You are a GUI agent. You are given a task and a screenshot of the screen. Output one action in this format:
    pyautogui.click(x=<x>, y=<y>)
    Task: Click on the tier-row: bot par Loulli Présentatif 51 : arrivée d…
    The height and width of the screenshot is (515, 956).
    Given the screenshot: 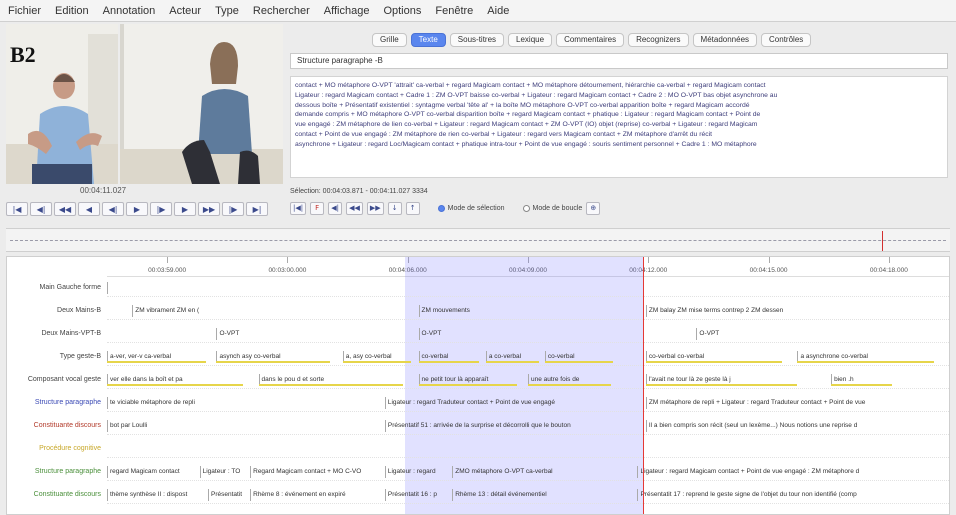 What is the action you would take?
    pyautogui.click(x=528, y=426)
    